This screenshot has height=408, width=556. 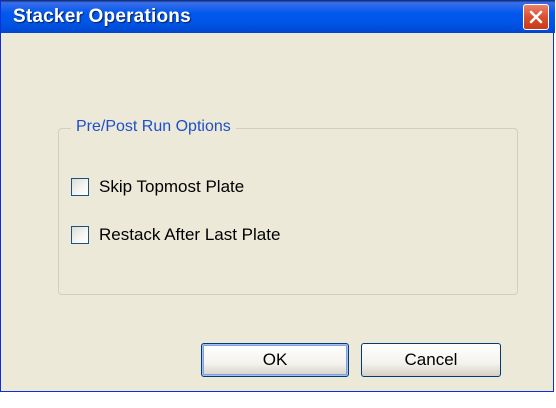 I want to click on close-button, so click(x=536, y=17).